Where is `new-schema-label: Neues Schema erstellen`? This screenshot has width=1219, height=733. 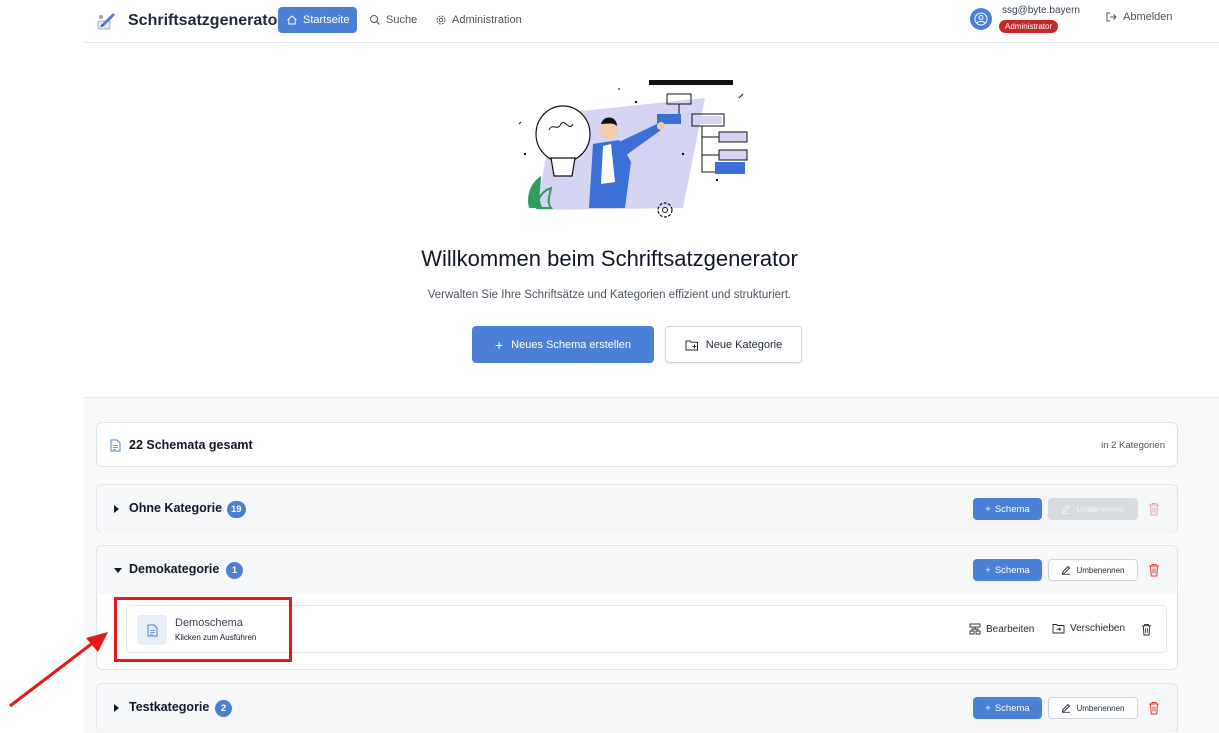
new-schema-label: Neues Schema erstellen is located at coordinates (571, 344).